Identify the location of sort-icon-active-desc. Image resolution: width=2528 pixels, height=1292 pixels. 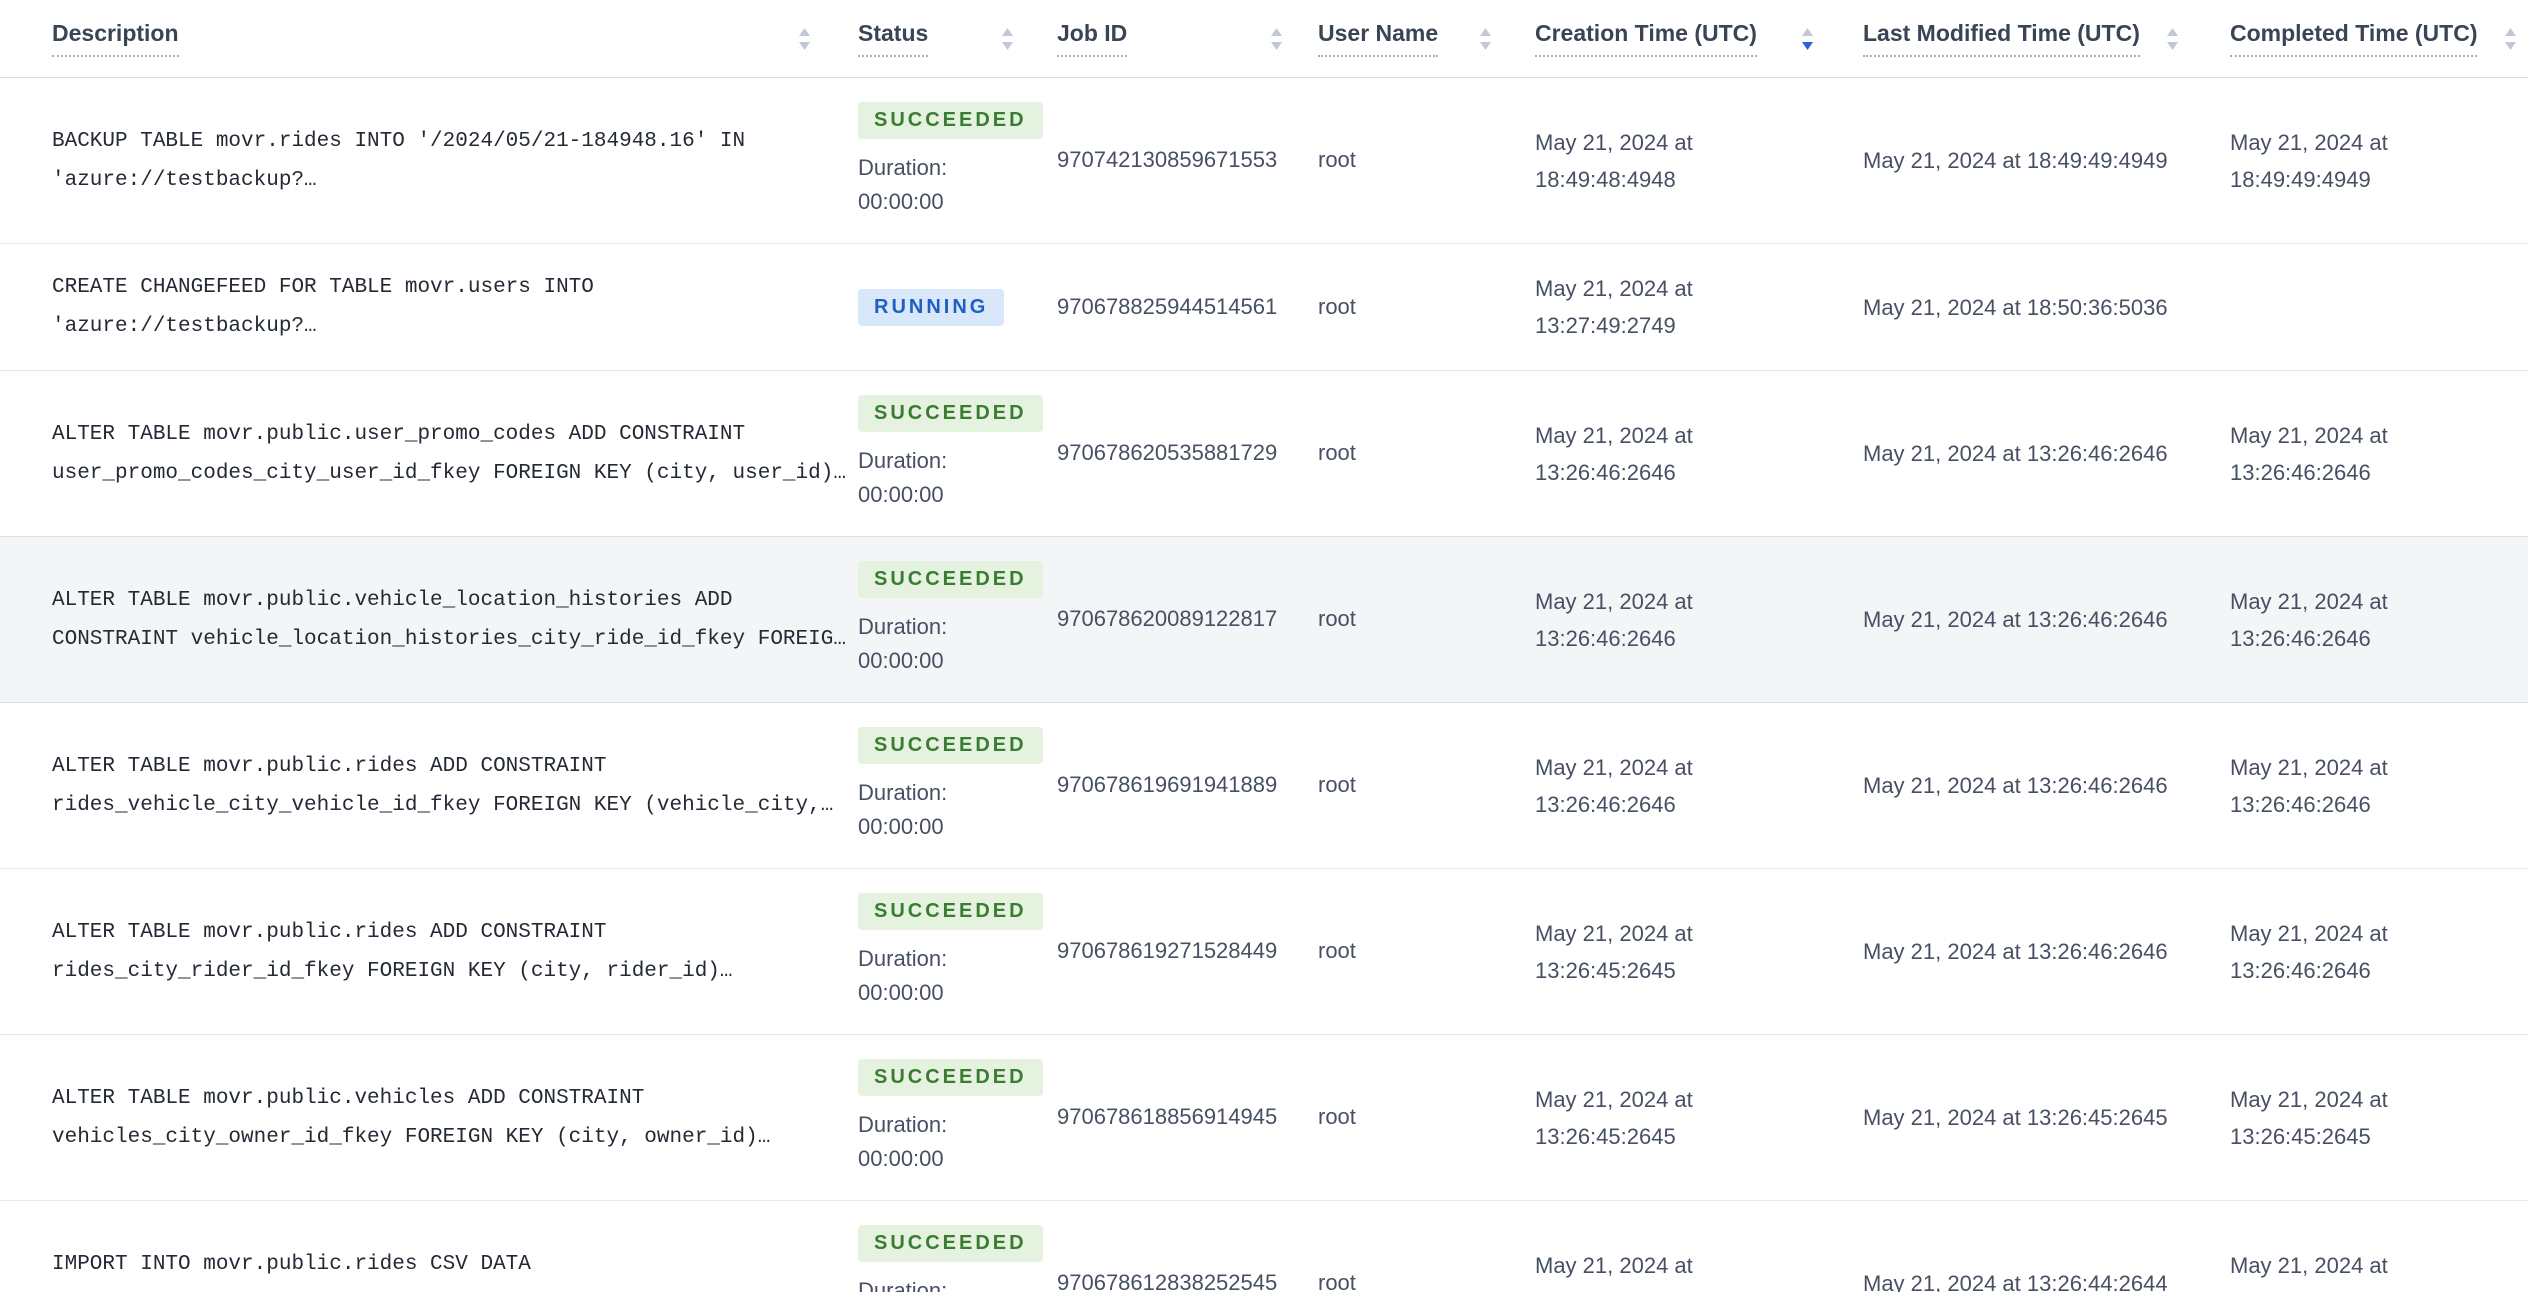
(1807, 38).